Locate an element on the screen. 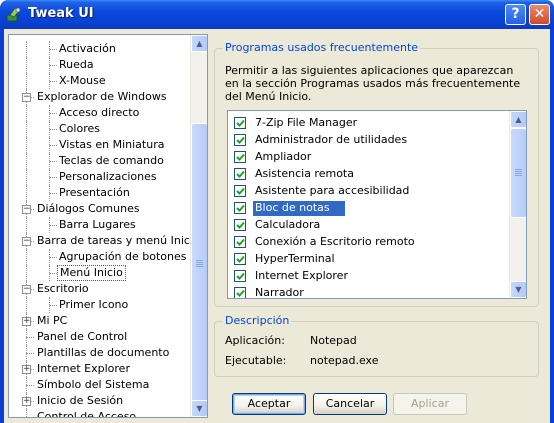 The width and height of the screenshot is (554, 423). tree-item: Acceso directo is located at coordinates (100, 113).